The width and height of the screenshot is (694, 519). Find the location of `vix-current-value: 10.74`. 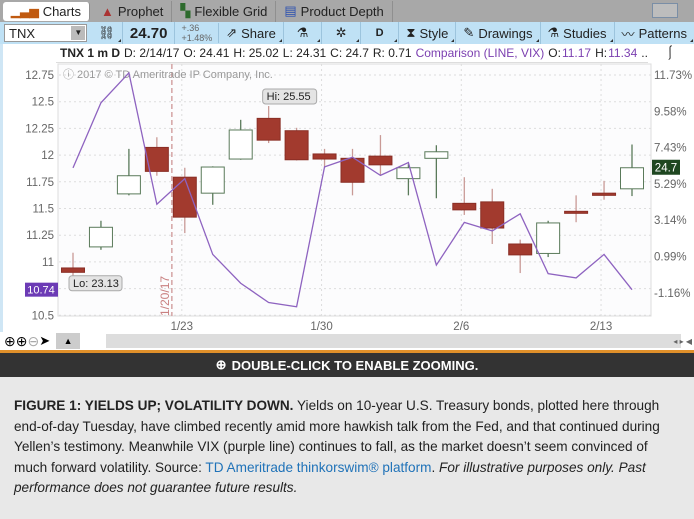

vix-current-value: 10.74 is located at coordinates (41, 291).